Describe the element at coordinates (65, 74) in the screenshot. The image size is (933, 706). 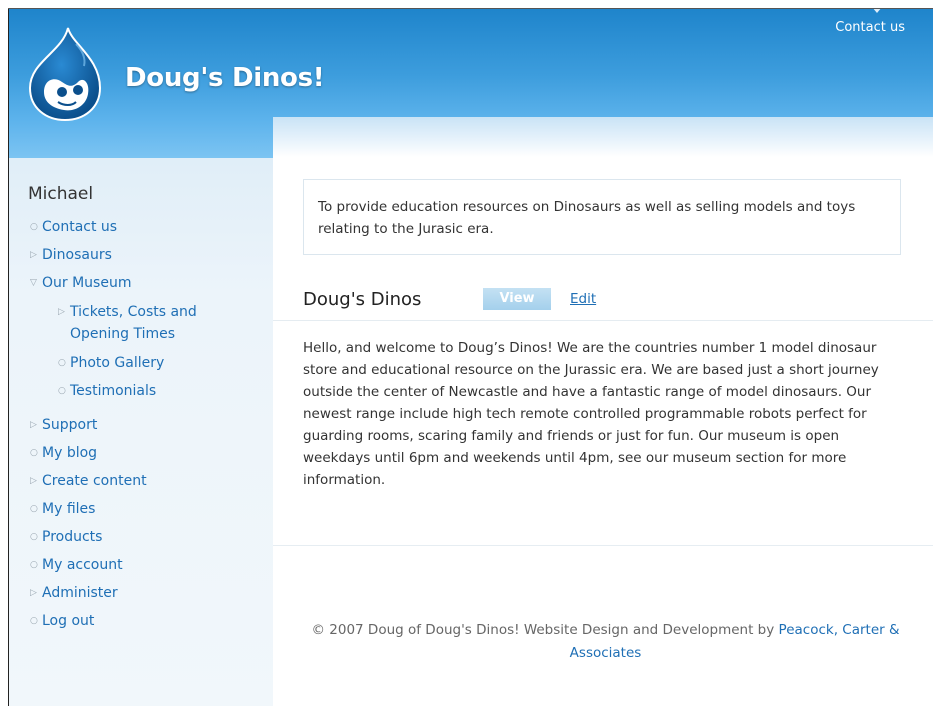
I see `drupal-drop-icon` at that location.